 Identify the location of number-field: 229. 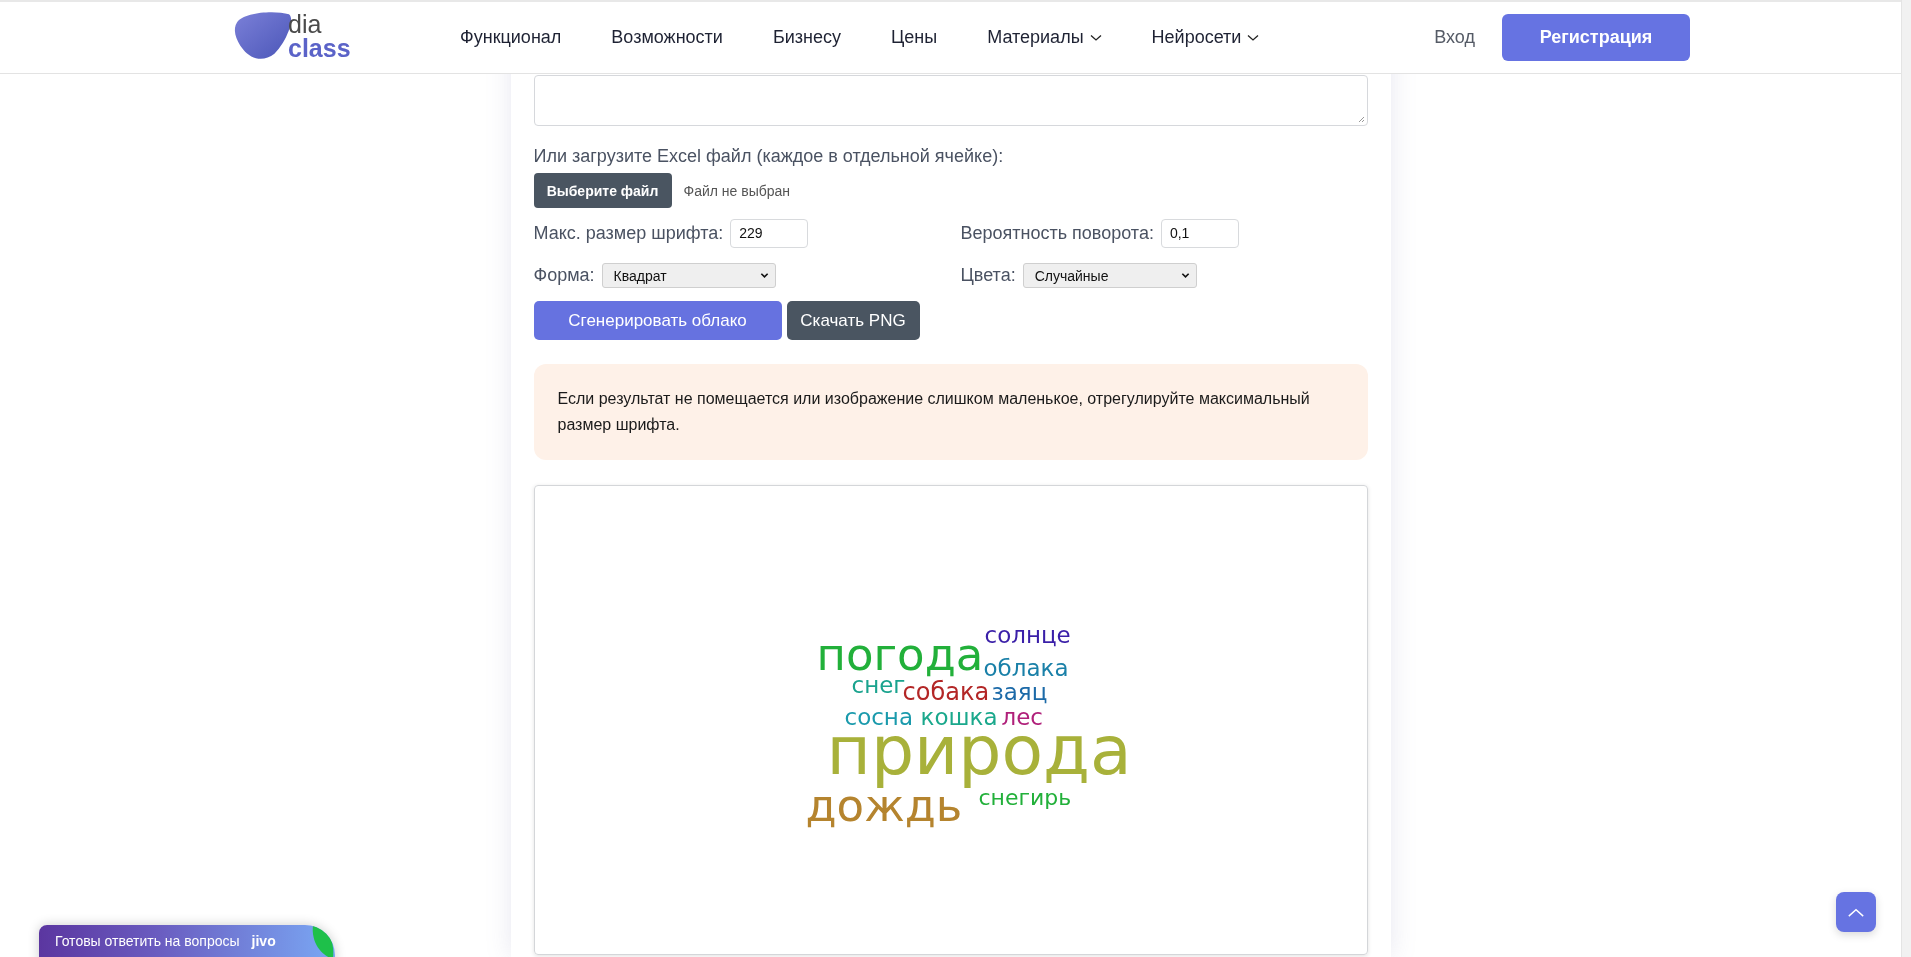
(769, 233).